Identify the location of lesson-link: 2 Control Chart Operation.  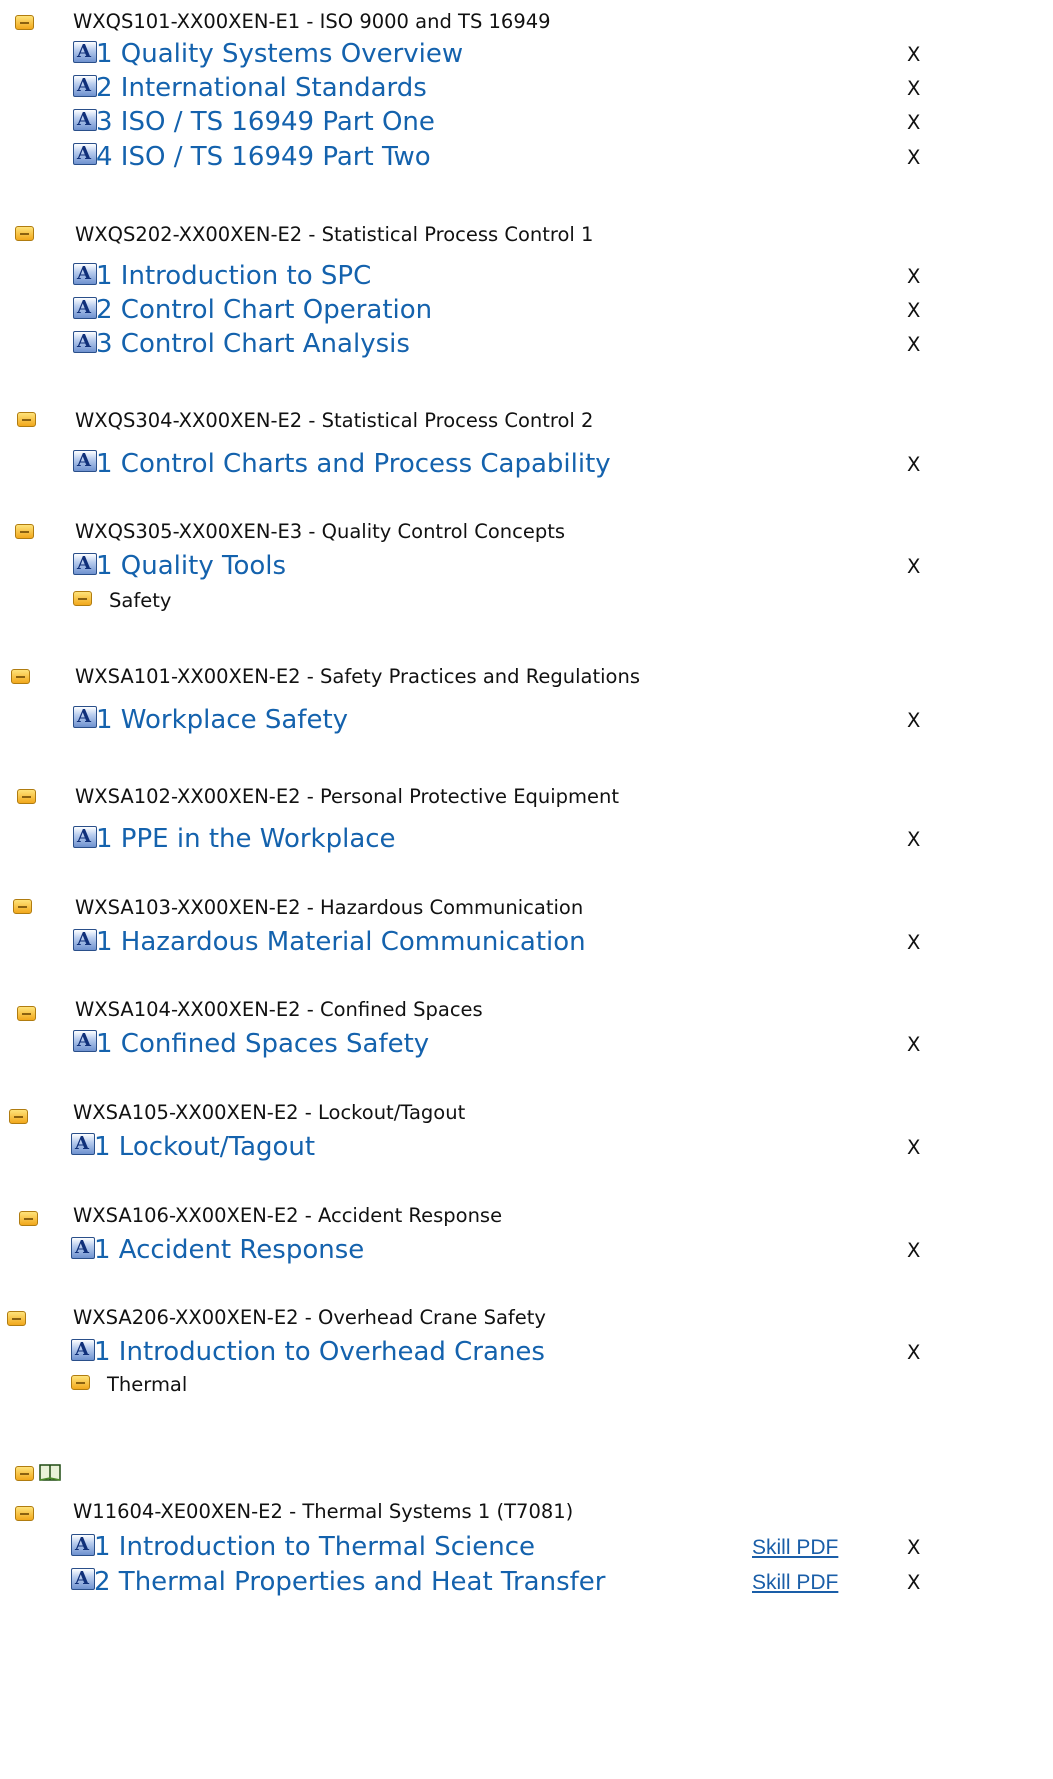
(264, 310).